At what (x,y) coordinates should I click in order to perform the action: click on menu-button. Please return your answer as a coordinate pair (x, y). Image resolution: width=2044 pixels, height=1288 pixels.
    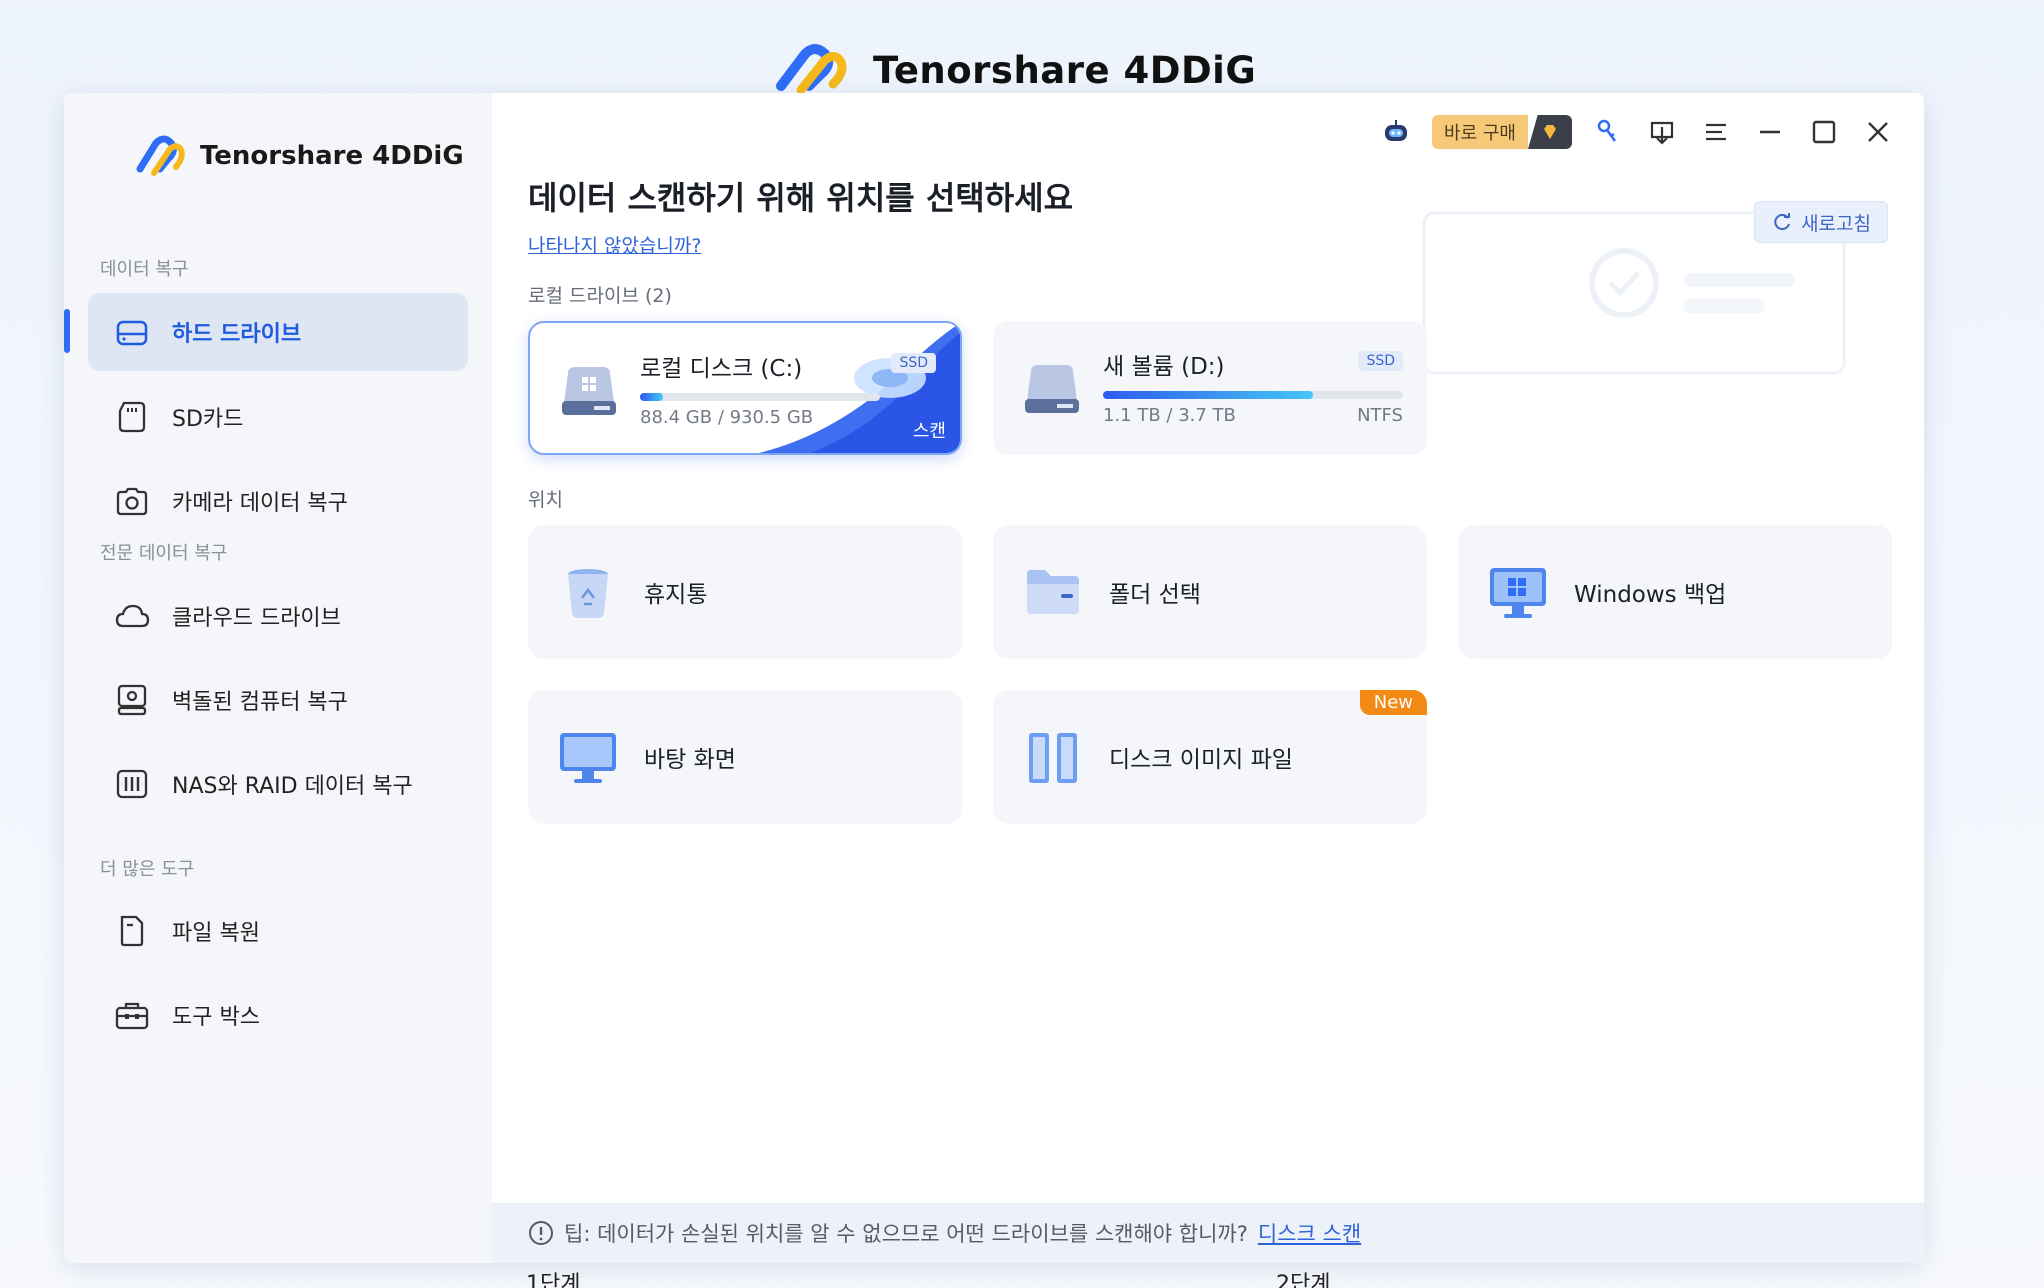
    Looking at the image, I should click on (1716, 132).